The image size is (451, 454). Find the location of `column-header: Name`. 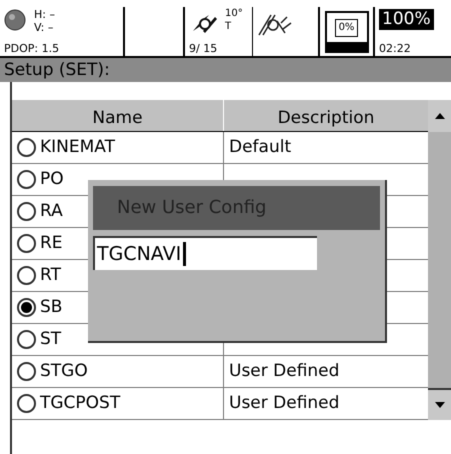

column-header: Name is located at coordinates (118, 115).